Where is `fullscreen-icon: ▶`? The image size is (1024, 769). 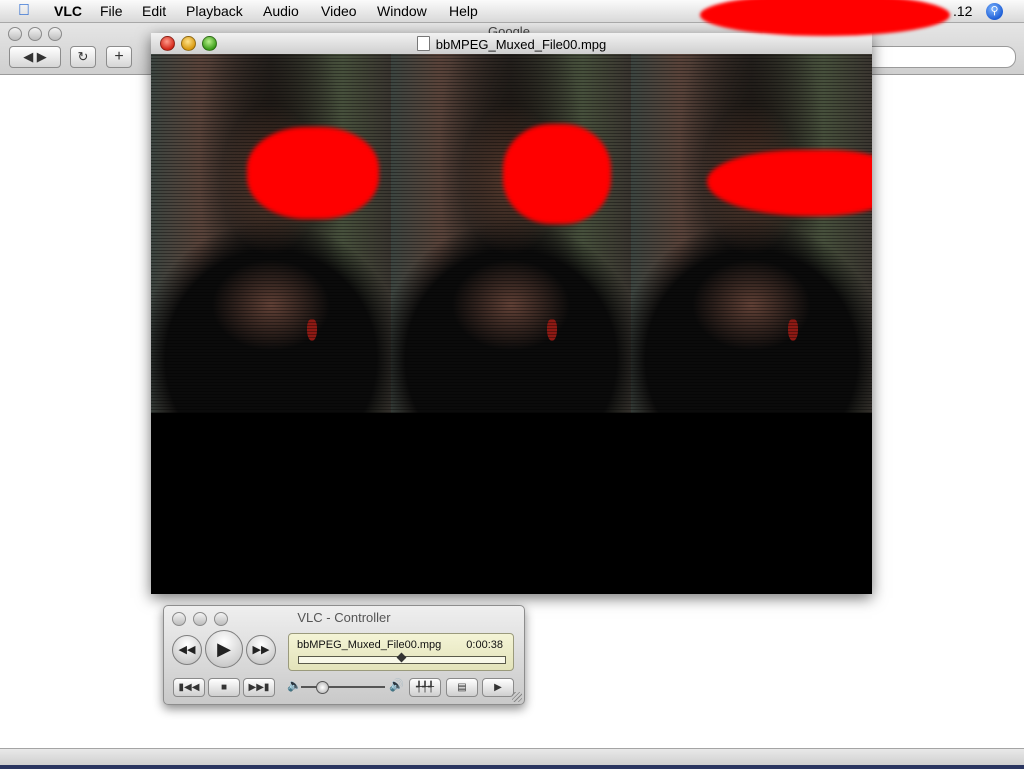 fullscreen-icon: ▶ is located at coordinates (498, 687).